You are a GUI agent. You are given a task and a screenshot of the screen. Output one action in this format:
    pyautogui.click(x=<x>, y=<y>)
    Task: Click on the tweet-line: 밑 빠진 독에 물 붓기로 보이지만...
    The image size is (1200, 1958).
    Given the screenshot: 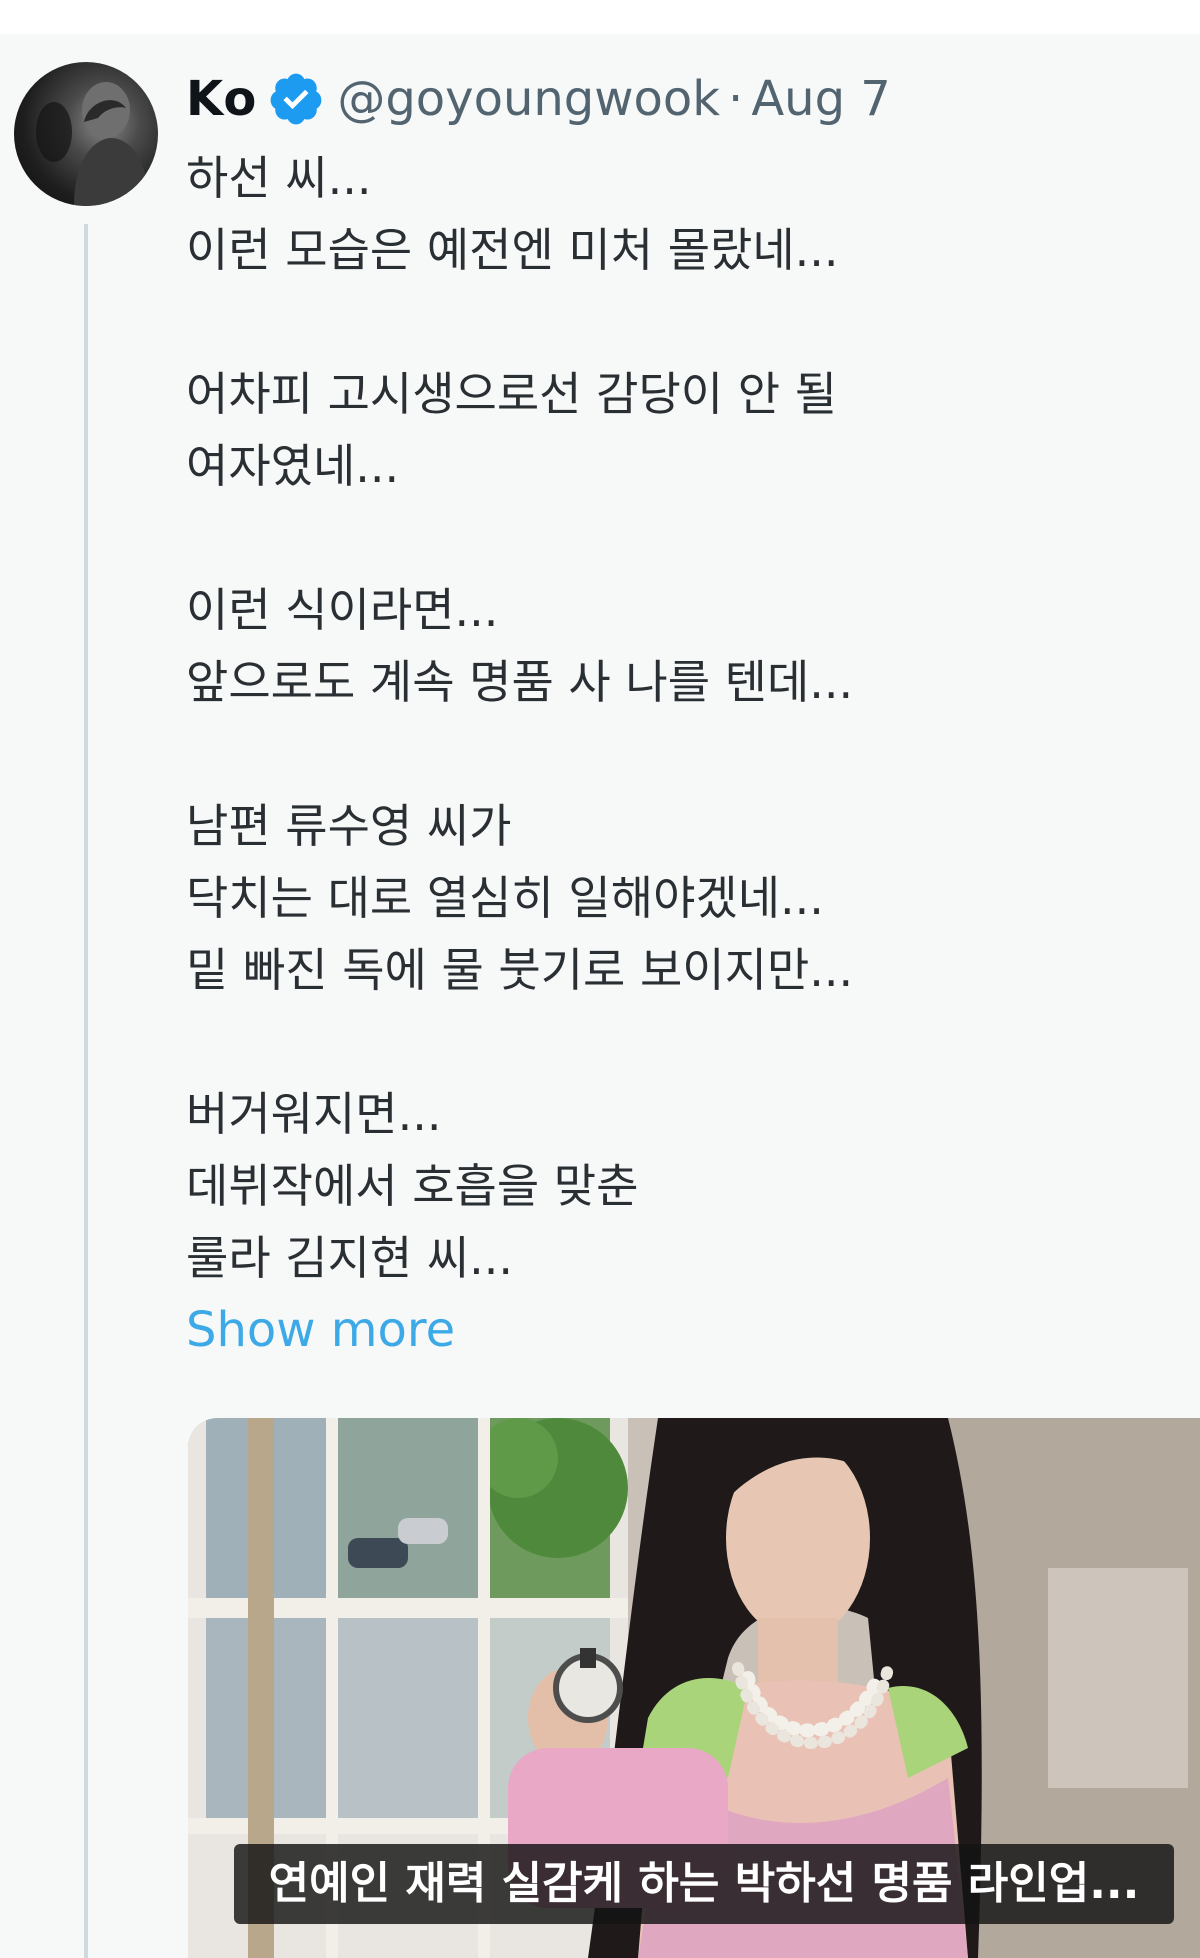 What is the action you would take?
    pyautogui.click(x=520, y=970)
    